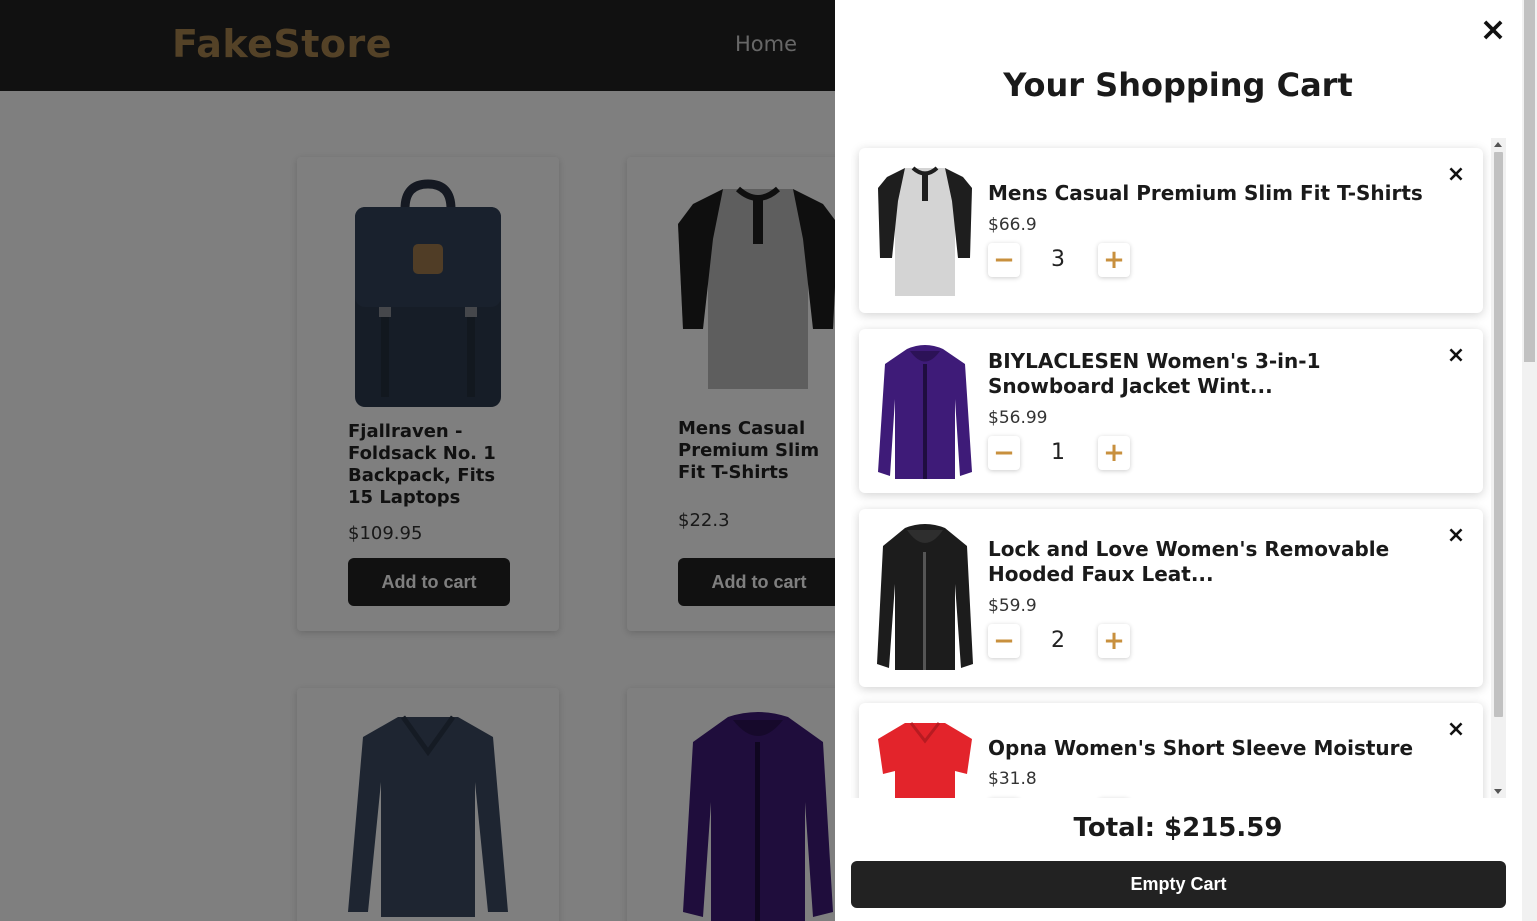 Image resolution: width=1537 pixels, height=921 pixels. Describe the element at coordinates (925, 231) in the screenshot. I see `raglan-tshirt-thumbnail` at that location.